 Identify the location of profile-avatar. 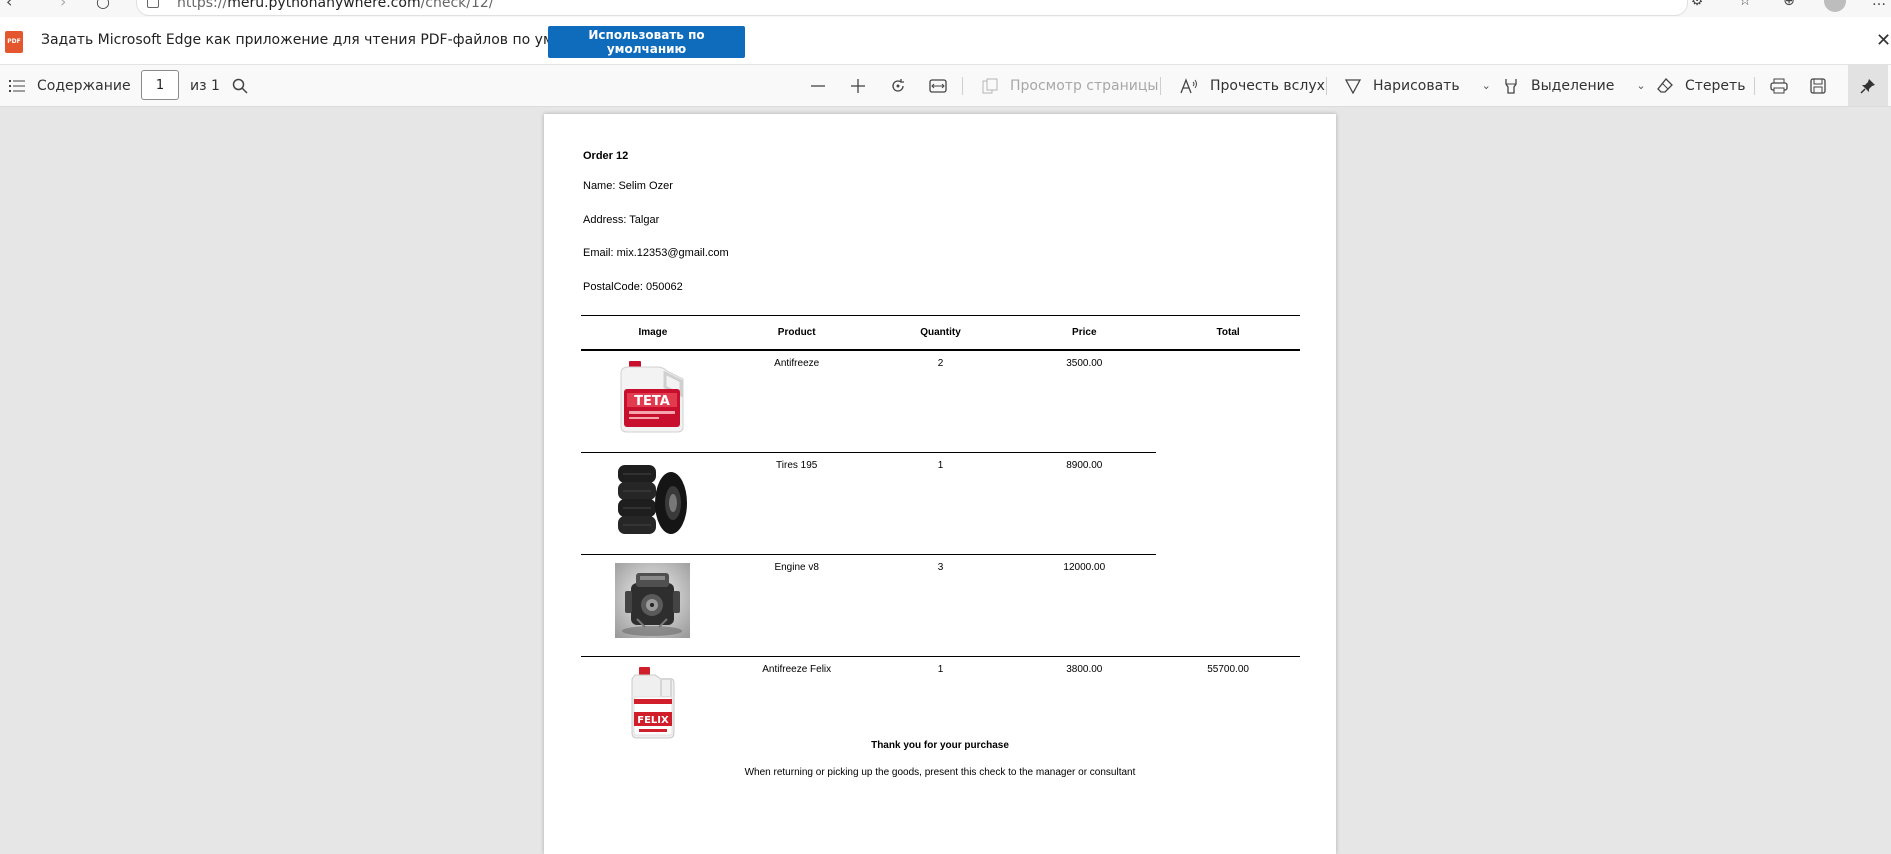
(1835, 6).